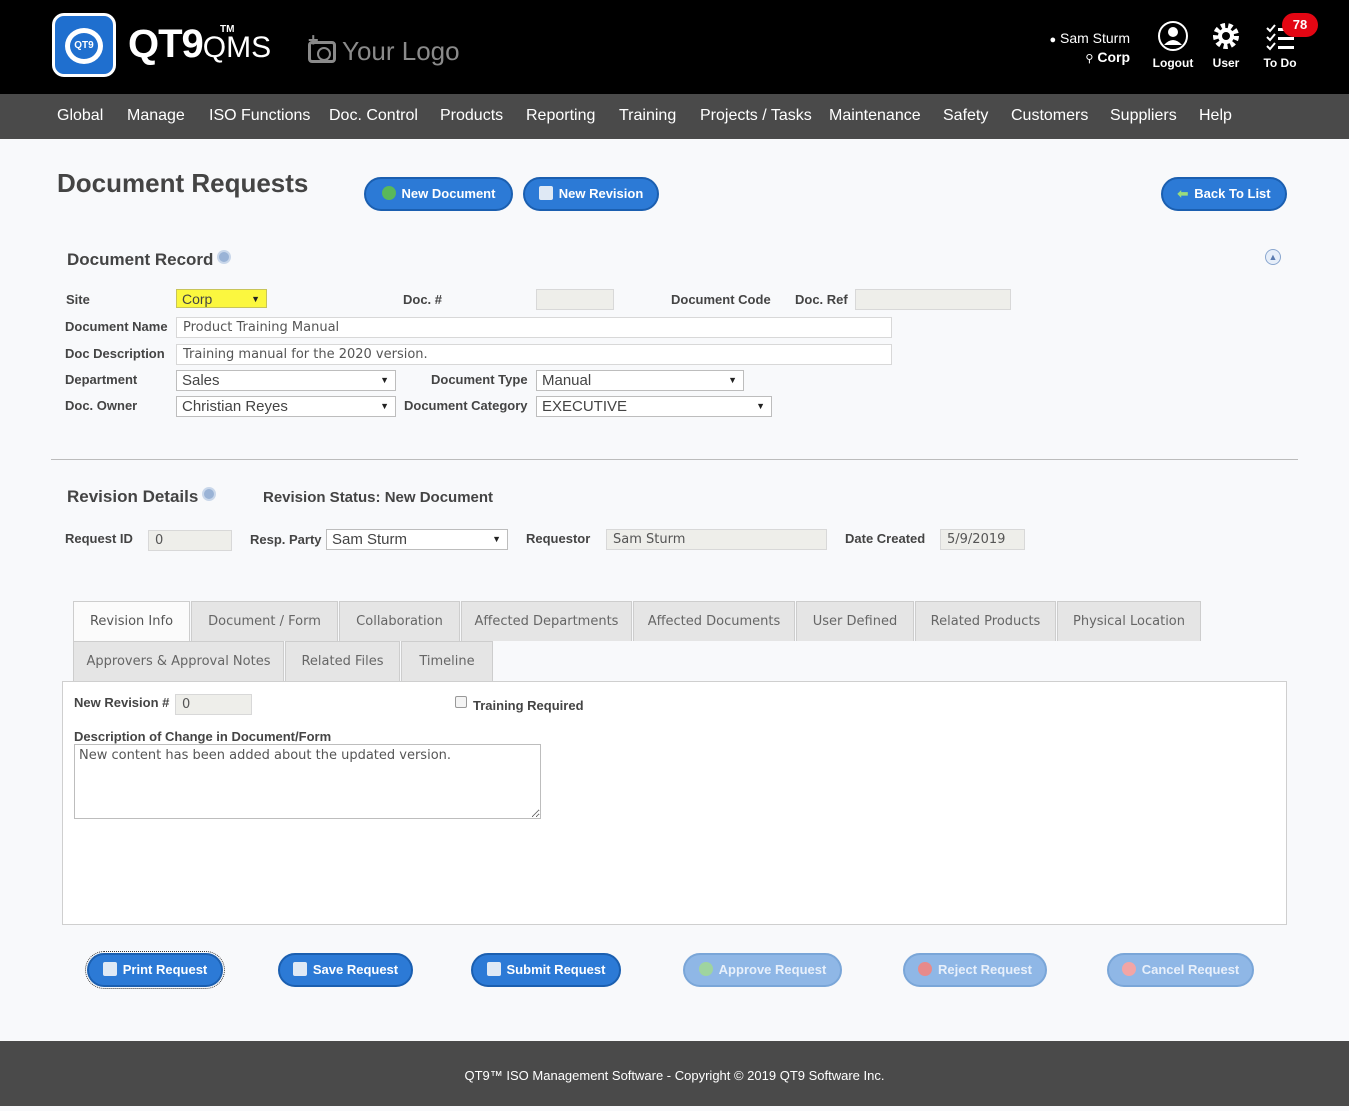  Describe the element at coordinates (345, 970) in the screenshot. I see `save-request-button: Save Request` at that location.